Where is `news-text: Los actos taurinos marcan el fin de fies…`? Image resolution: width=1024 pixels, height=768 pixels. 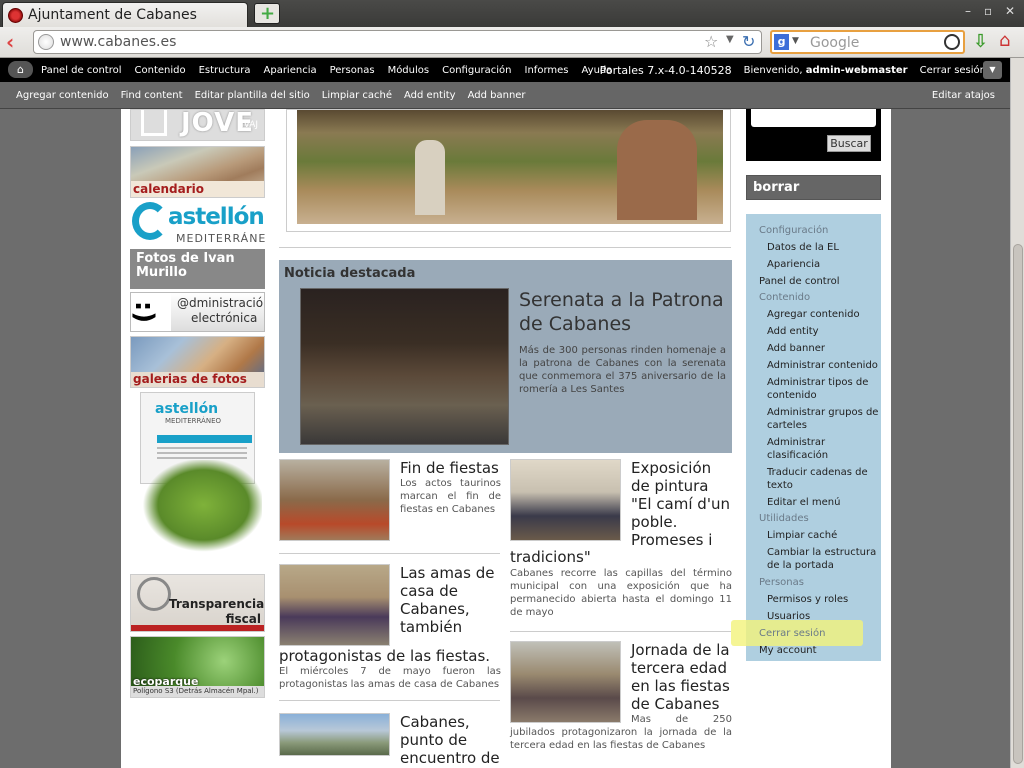
news-text: Los actos taurinos marcan el fin de fies… is located at coordinates (450, 496).